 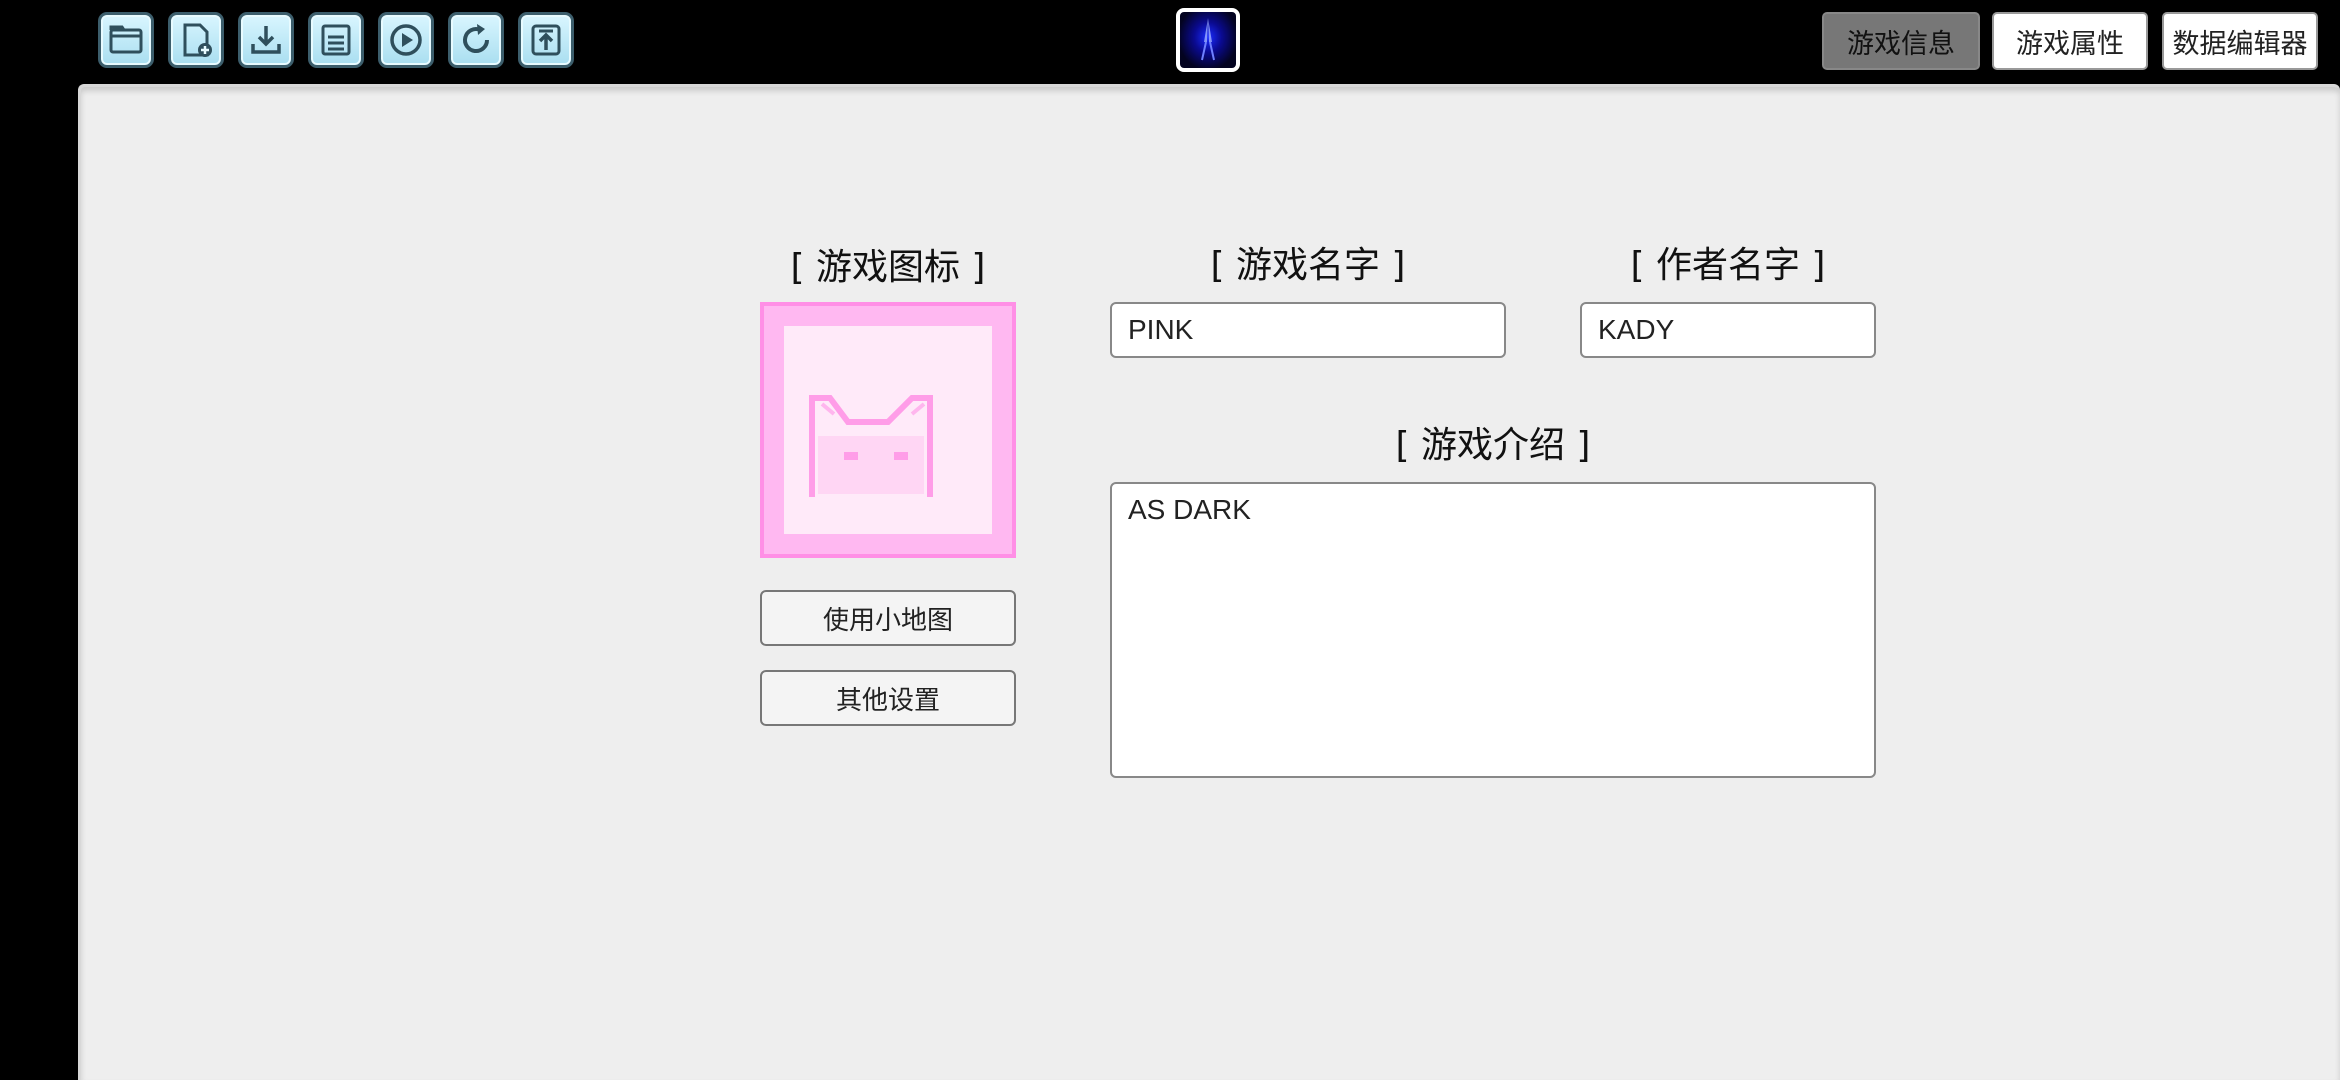 I want to click on download-button, so click(x=266, y=40).